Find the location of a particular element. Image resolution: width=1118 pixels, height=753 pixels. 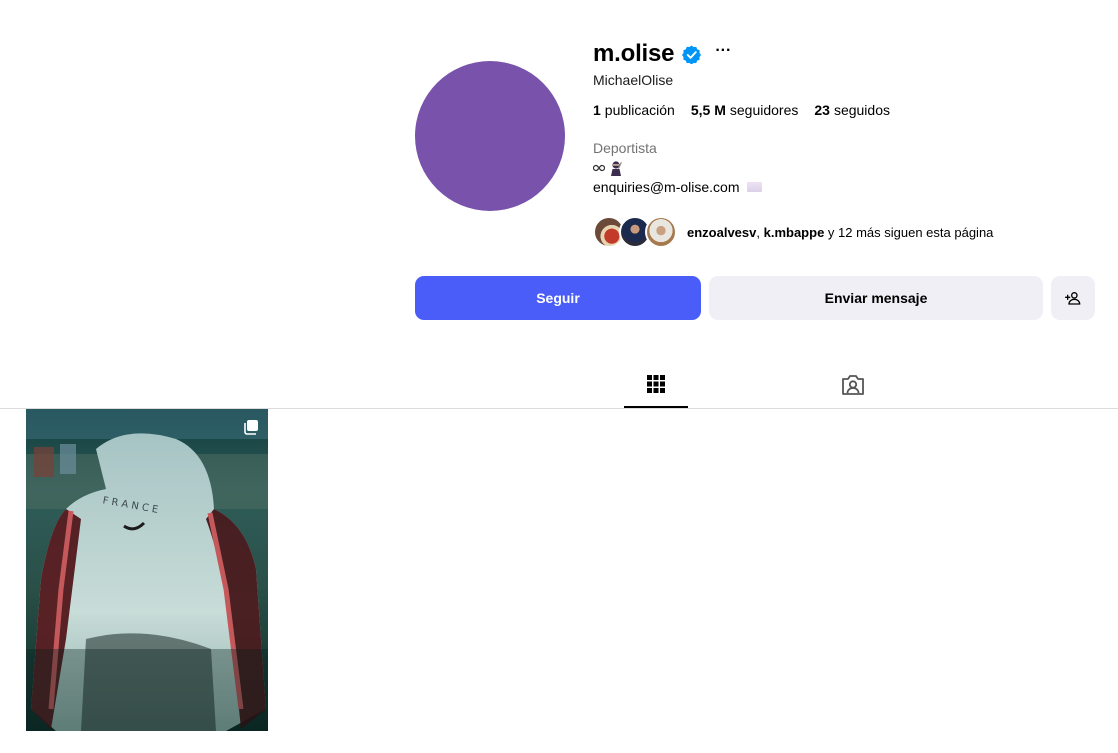

posts-label: publicación is located at coordinates (639, 110).